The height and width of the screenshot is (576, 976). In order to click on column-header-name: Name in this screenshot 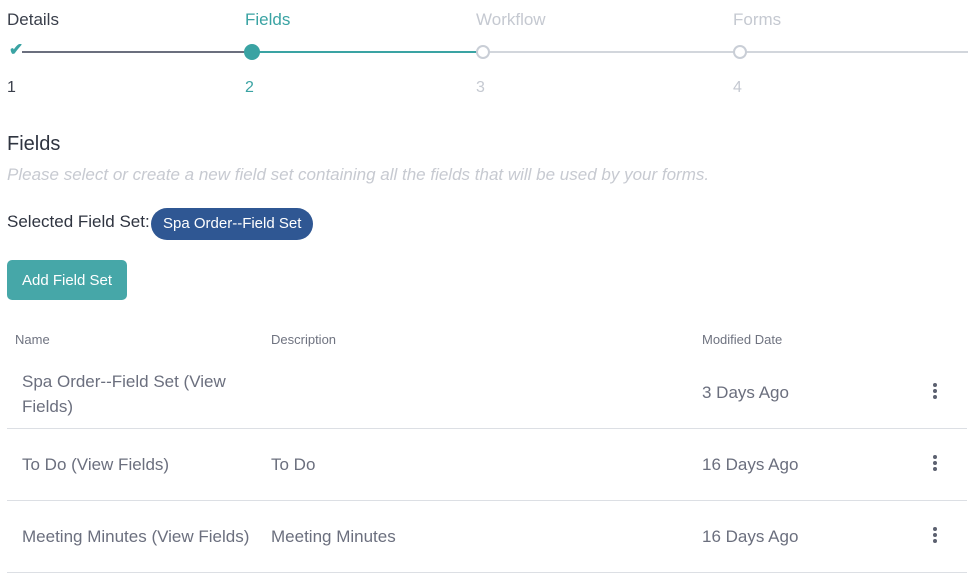, I will do `click(32, 339)`.